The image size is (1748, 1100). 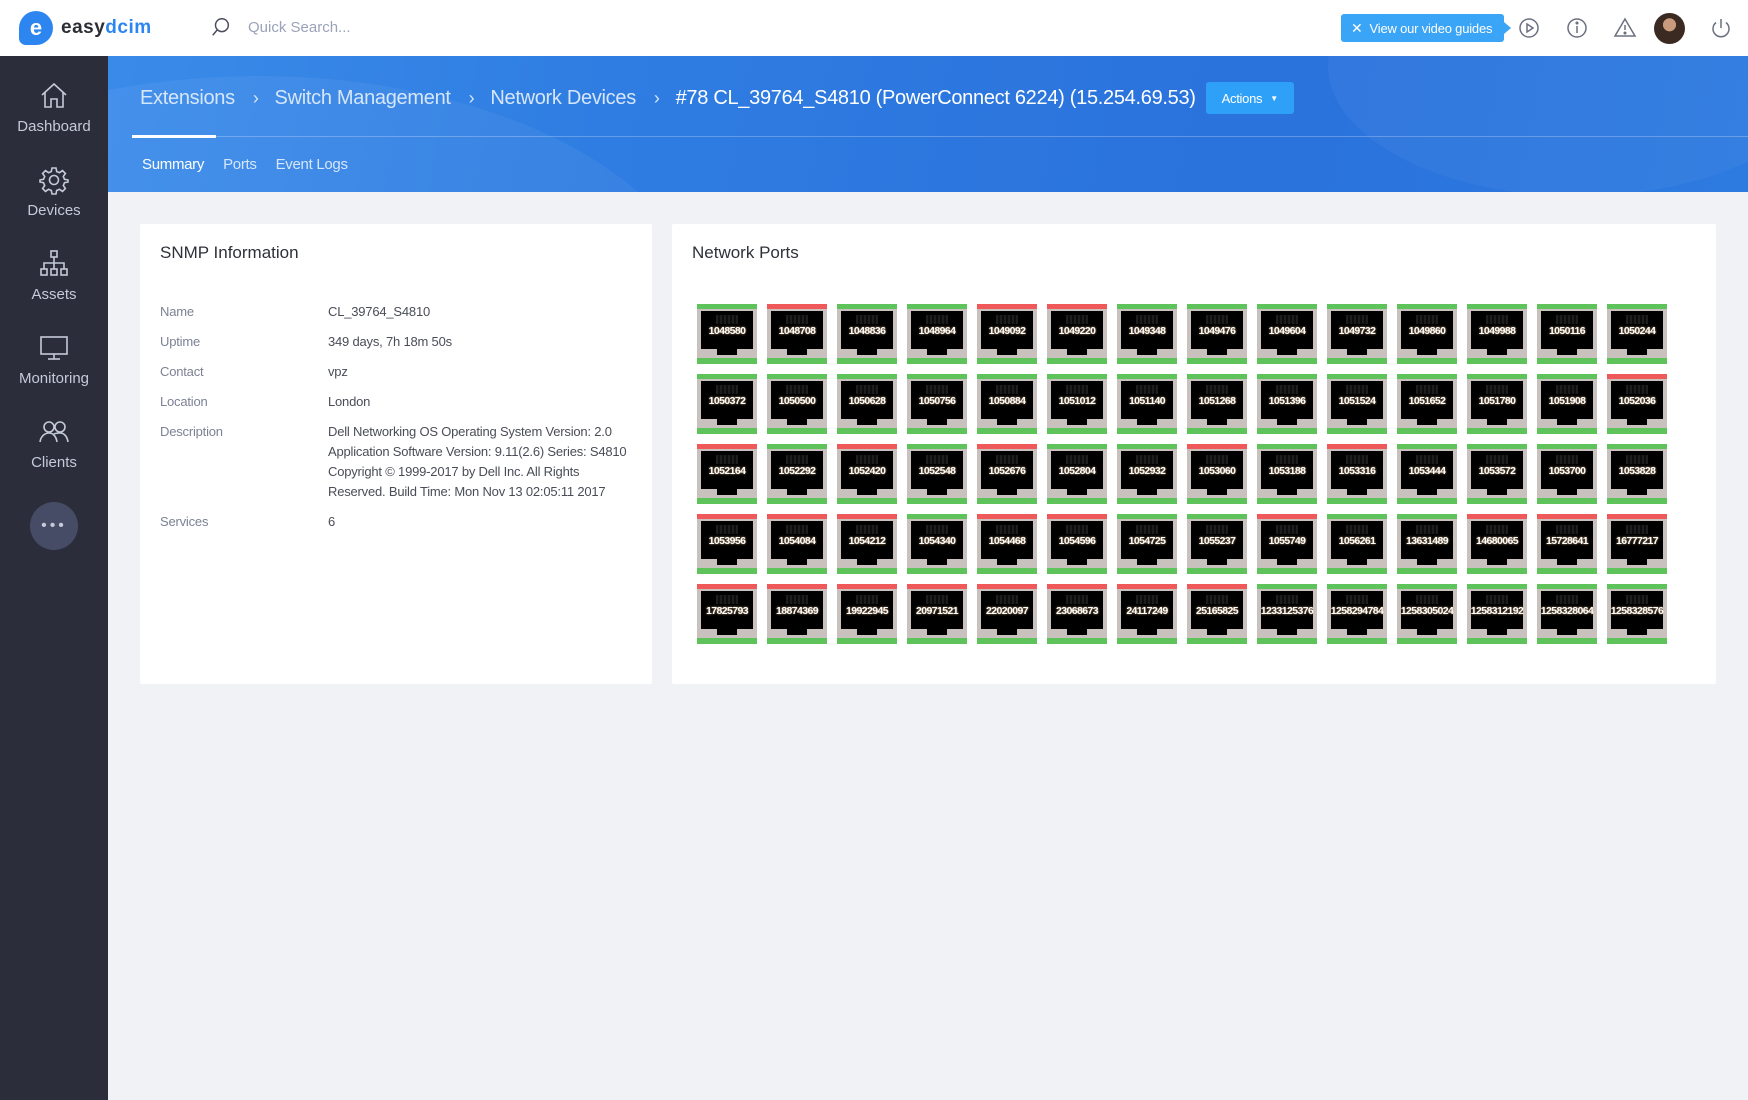 I want to click on network-port: 1049348, so click(x=1147, y=334).